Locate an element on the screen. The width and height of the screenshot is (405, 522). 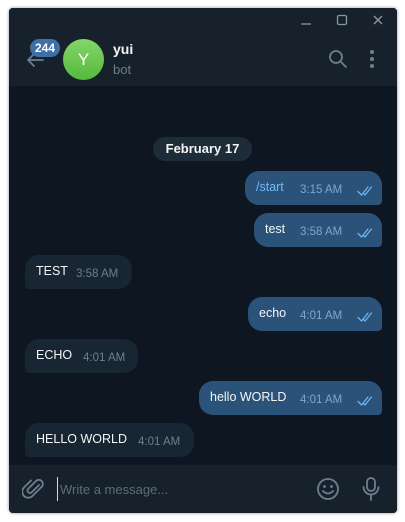
message-composer is located at coordinates (203, 489).